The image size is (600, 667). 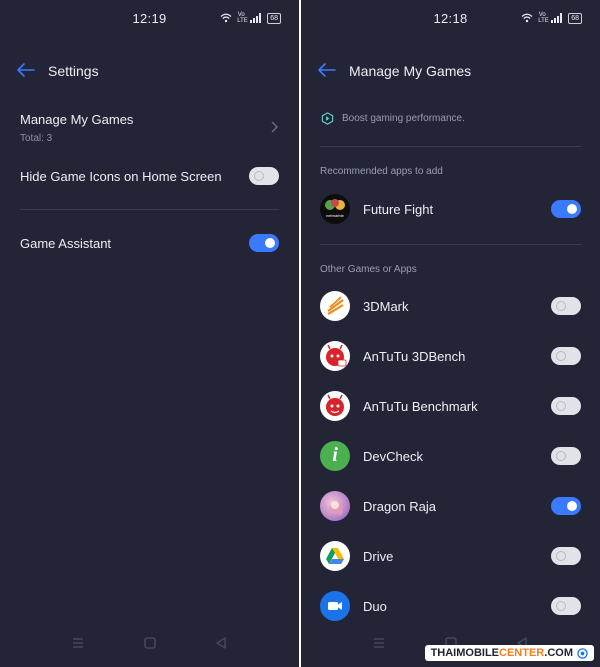 What do you see at coordinates (566, 406) in the screenshot?
I see `antutu-benchmark-toggle` at bounding box center [566, 406].